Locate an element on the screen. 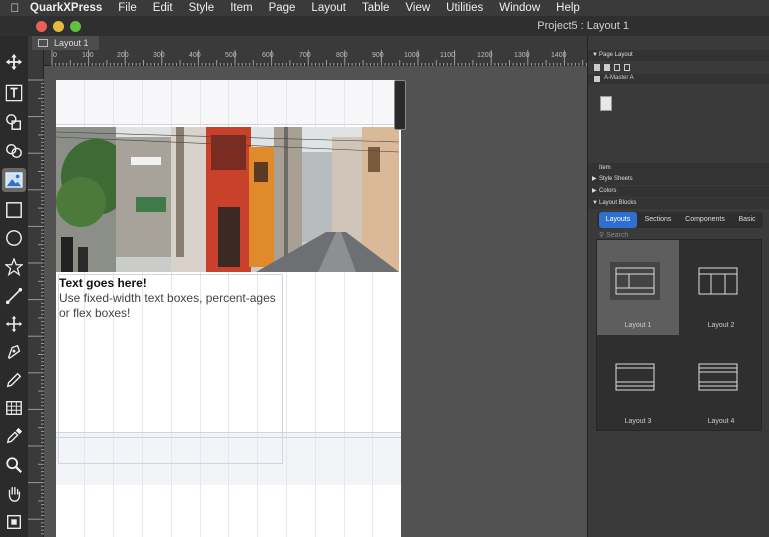 The image size is (769, 537). close-button is located at coordinates (41, 26).